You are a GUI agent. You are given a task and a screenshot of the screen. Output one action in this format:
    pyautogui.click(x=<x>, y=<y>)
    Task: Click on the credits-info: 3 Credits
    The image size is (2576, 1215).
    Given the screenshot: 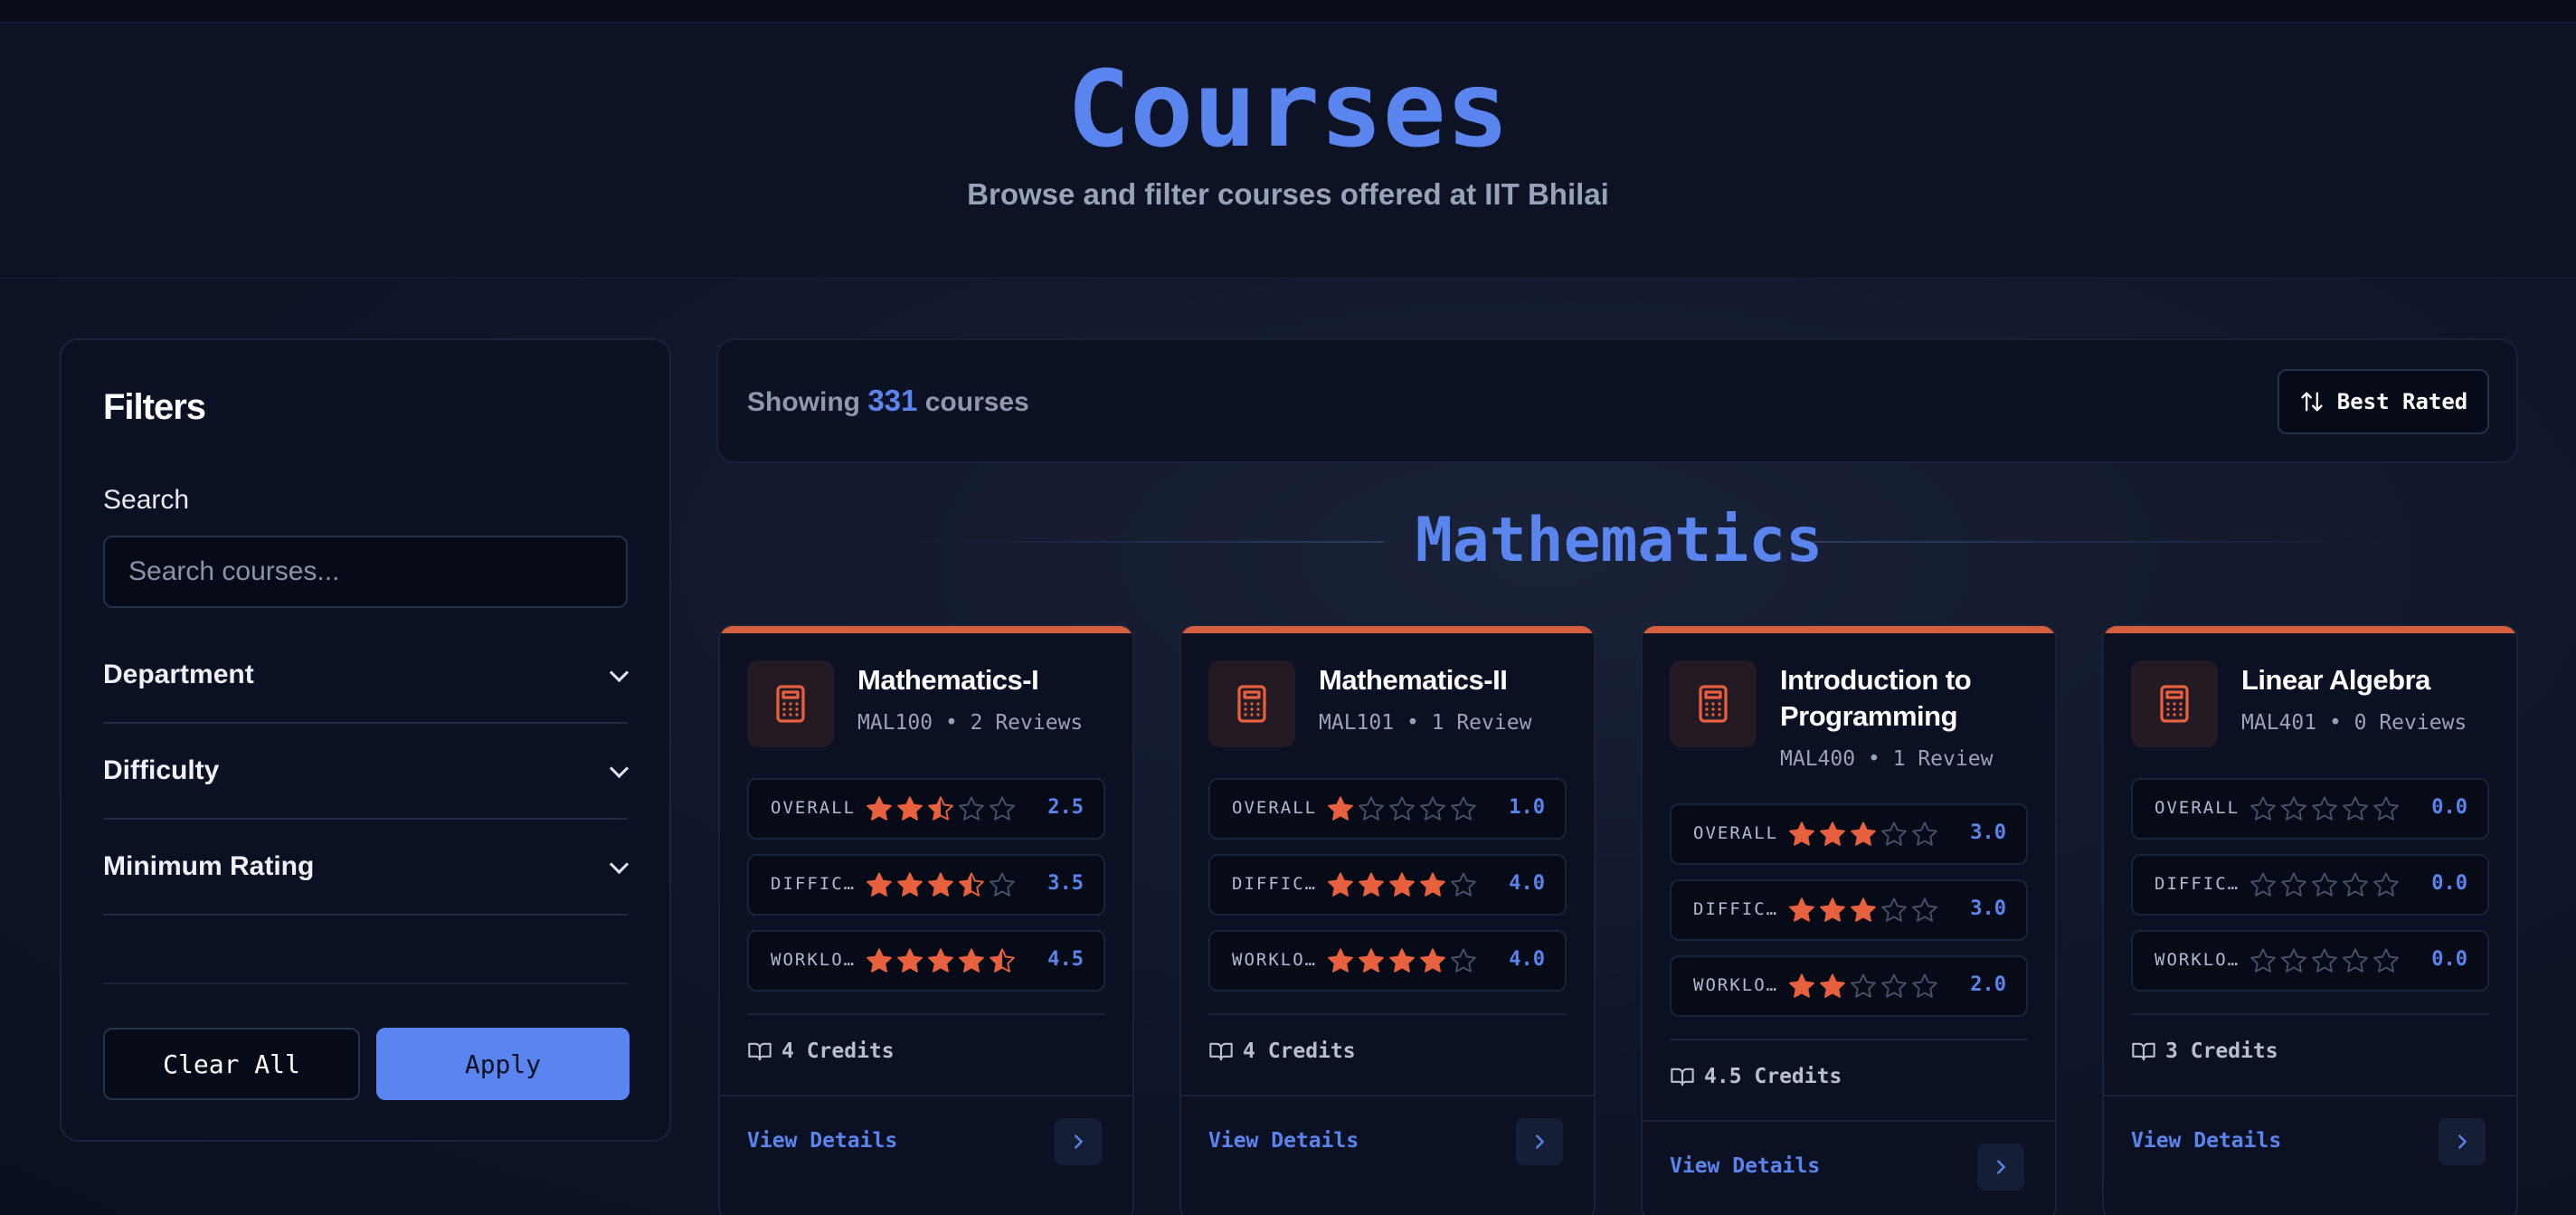 What is the action you would take?
    pyautogui.click(x=2204, y=1052)
    